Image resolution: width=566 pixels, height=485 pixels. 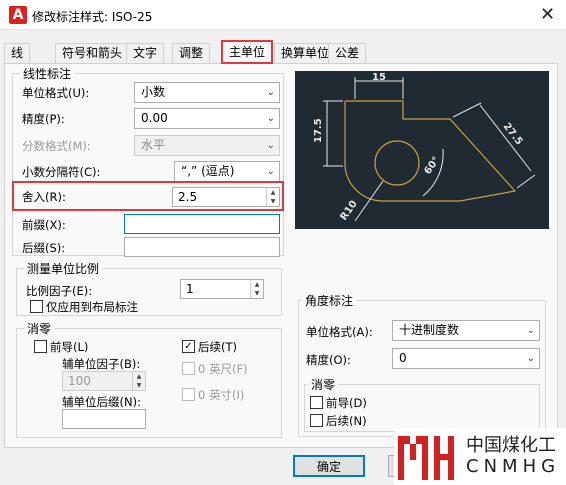 I want to click on window-title: 修改标注样式: ISO-25, so click(x=92, y=17).